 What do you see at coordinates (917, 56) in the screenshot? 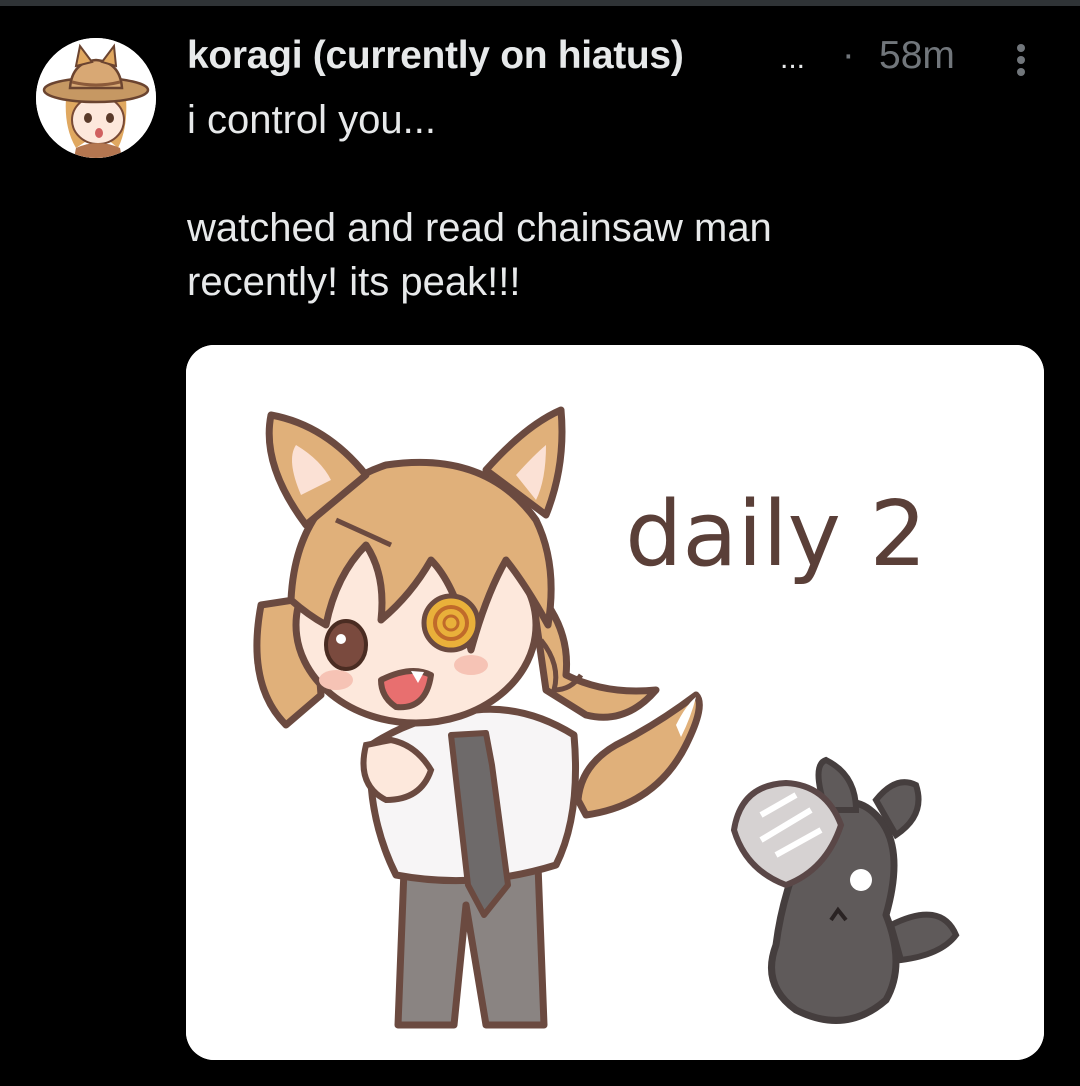
I see `timestamp: 58m` at bounding box center [917, 56].